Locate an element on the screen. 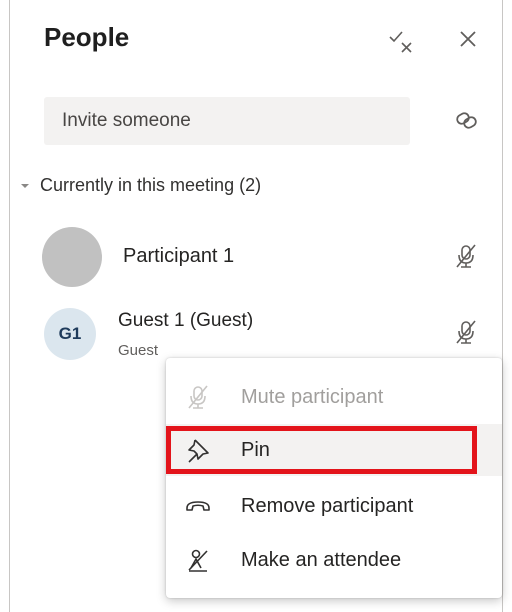 This screenshot has height=612, width=512. pin-icon is located at coordinates (198, 450).